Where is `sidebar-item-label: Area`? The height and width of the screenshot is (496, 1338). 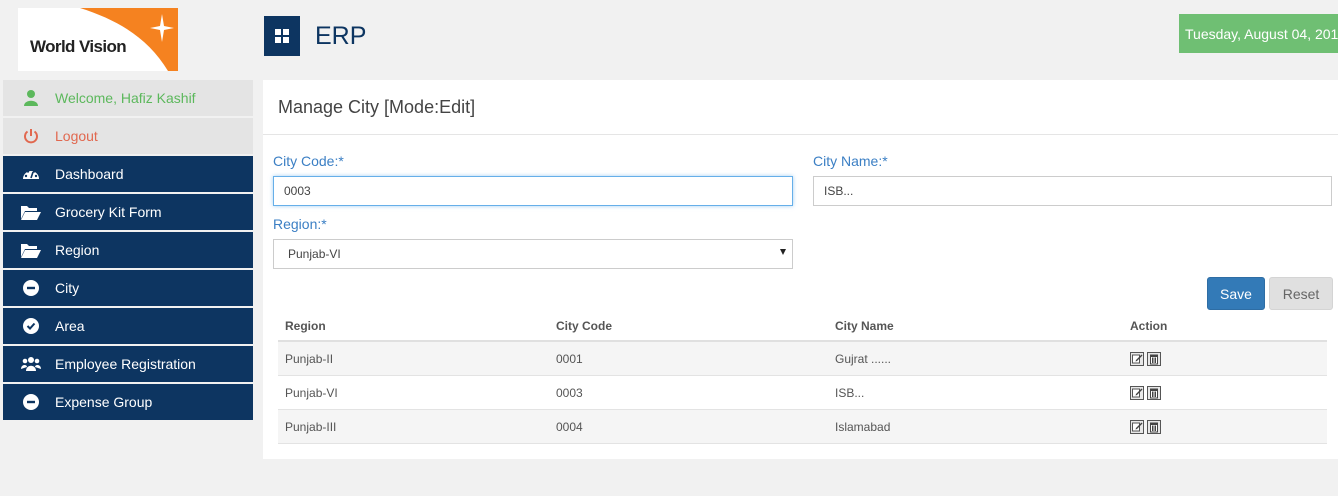 sidebar-item-label: Area is located at coordinates (70, 326).